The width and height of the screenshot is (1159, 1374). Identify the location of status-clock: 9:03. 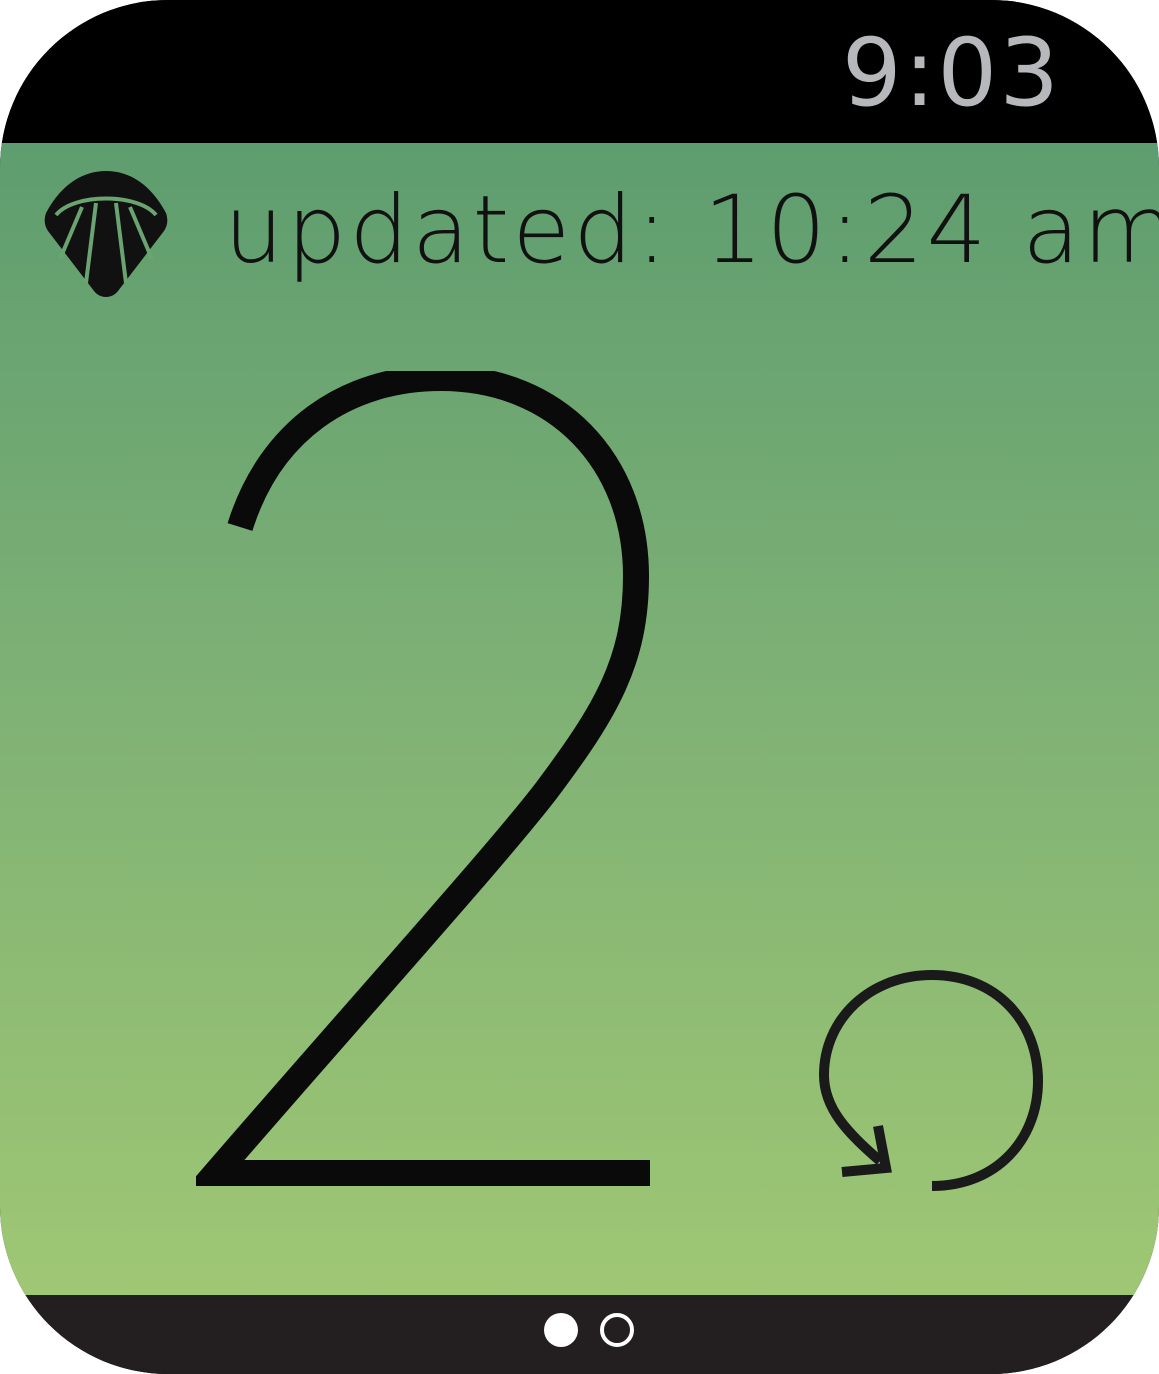
(951, 73).